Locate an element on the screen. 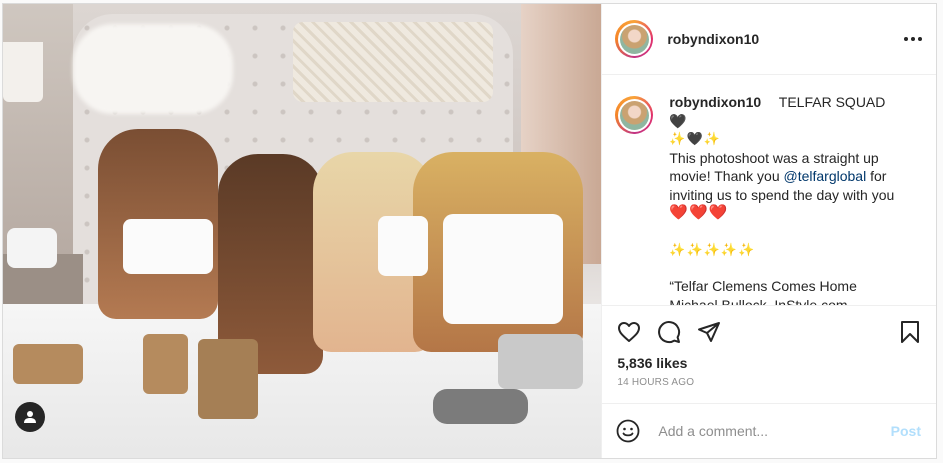 The width and height of the screenshot is (943, 463). post-comment-button: Post is located at coordinates (906, 431).